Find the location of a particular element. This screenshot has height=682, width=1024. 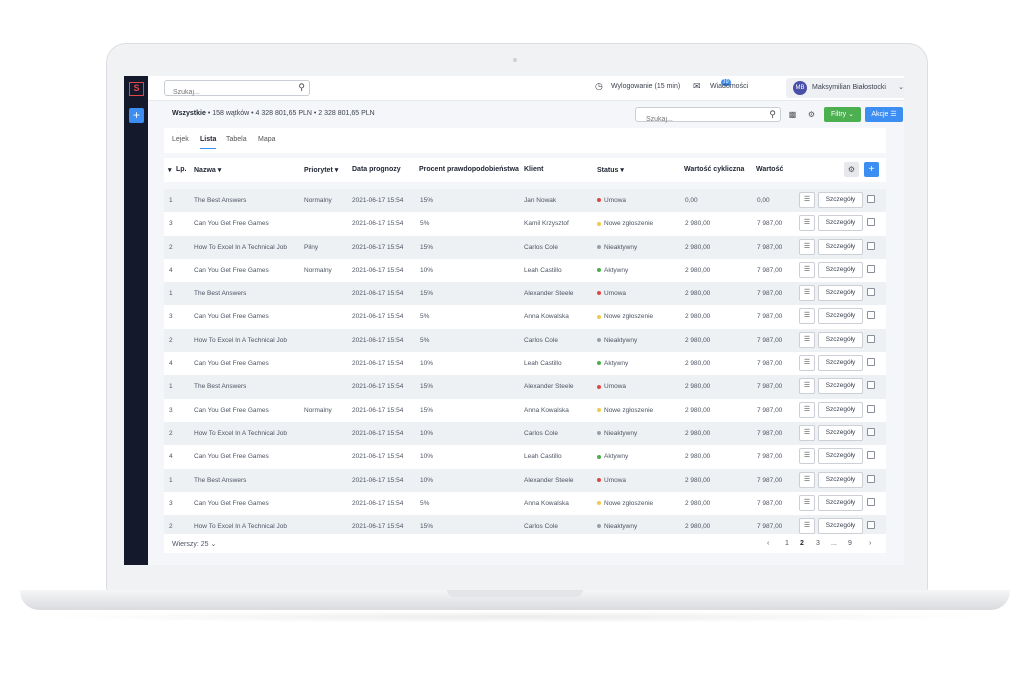

prev-page-icon: ‹ is located at coordinates (768, 543).